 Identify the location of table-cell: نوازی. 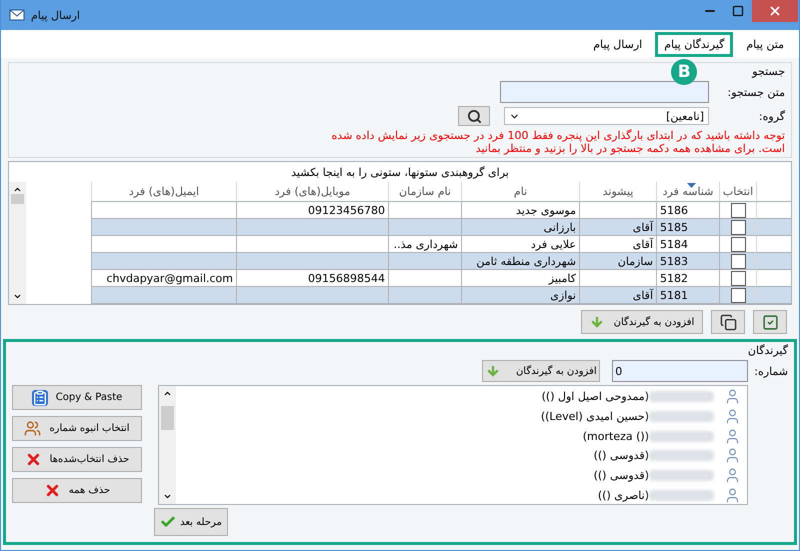
(520, 295).